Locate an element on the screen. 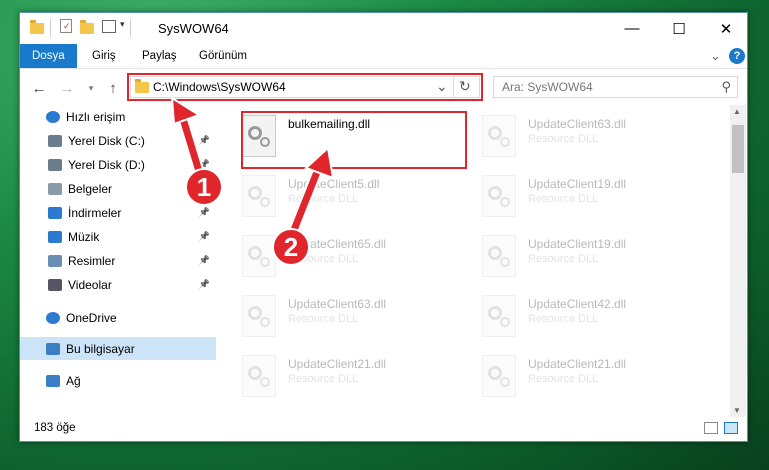 This screenshot has width=769, height=470. nav-item-label: Ağ is located at coordinates (73, 380).